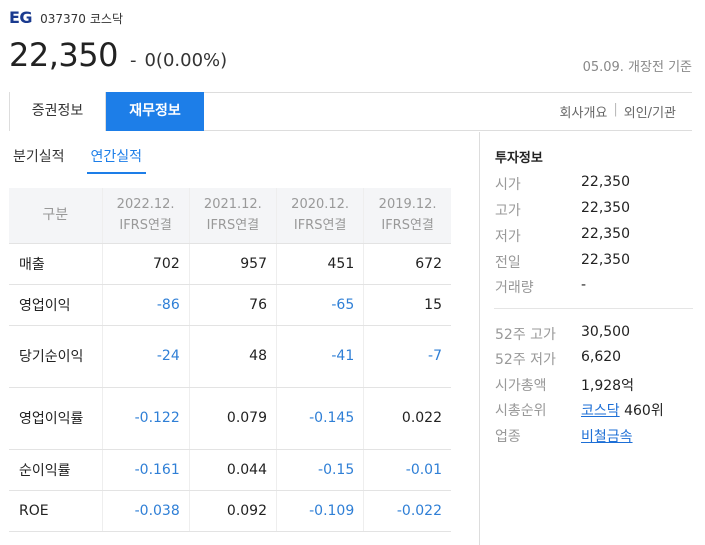 Image resolution: width=705 pixels, height=545 pixels. I want to click on table-cell: 76, so click(233, 305).